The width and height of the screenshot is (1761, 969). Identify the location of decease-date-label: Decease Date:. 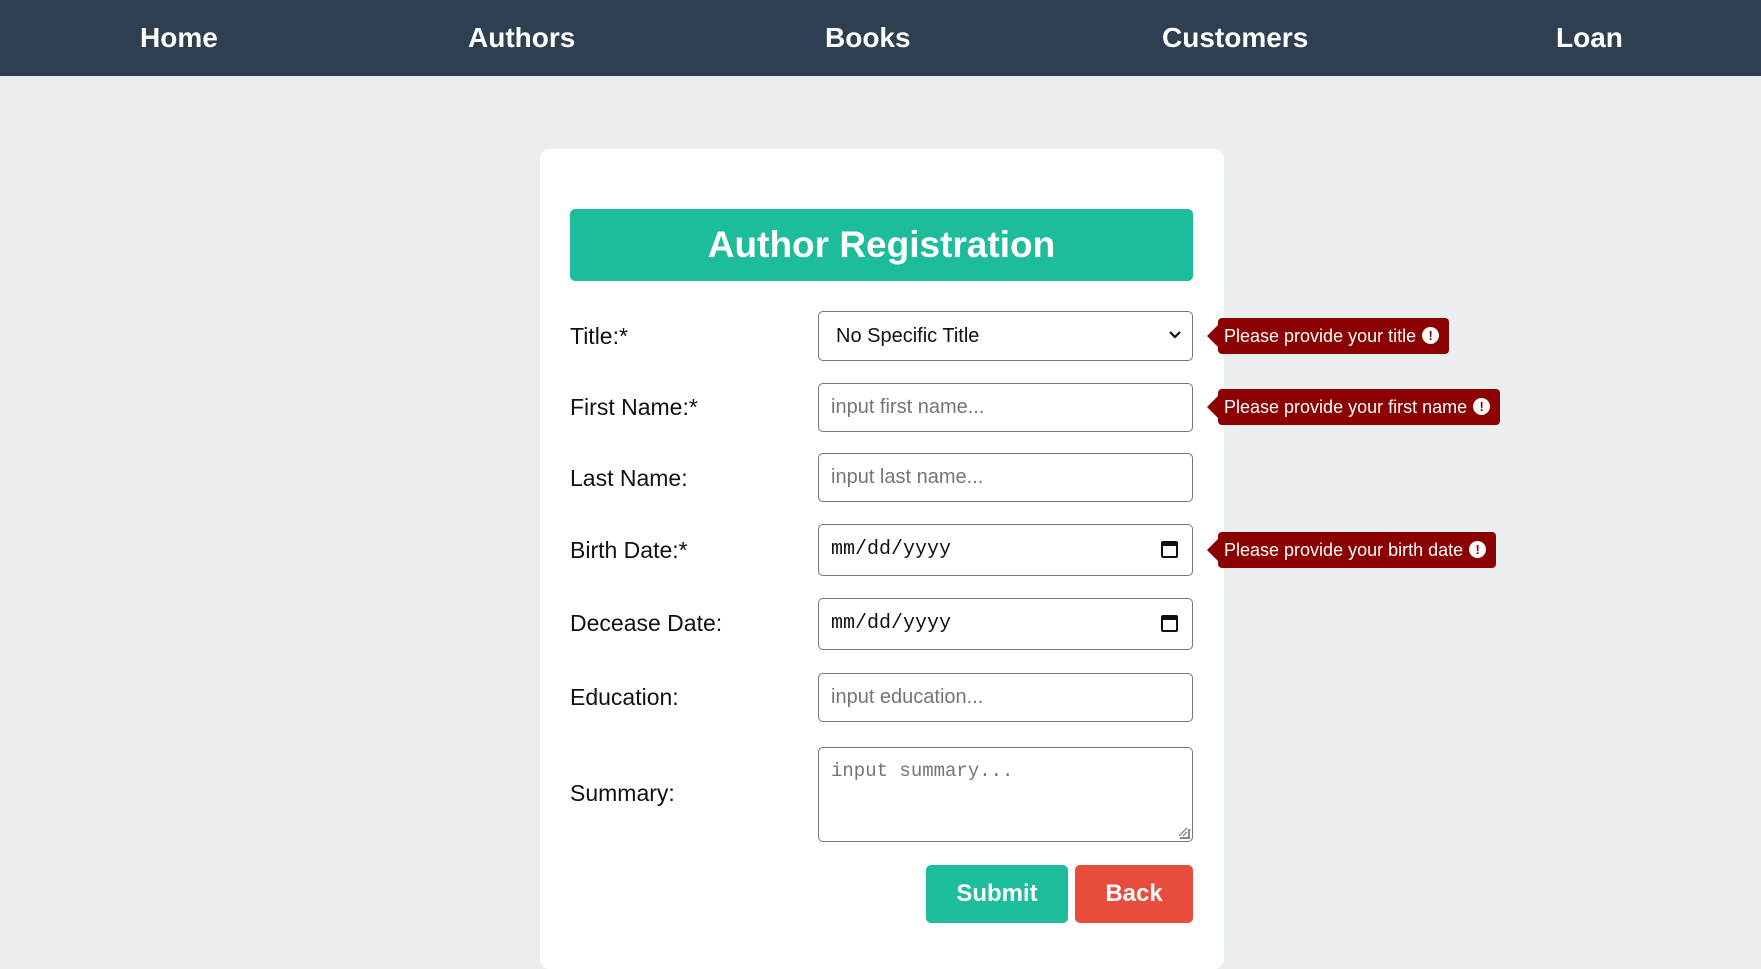
(646, 623).